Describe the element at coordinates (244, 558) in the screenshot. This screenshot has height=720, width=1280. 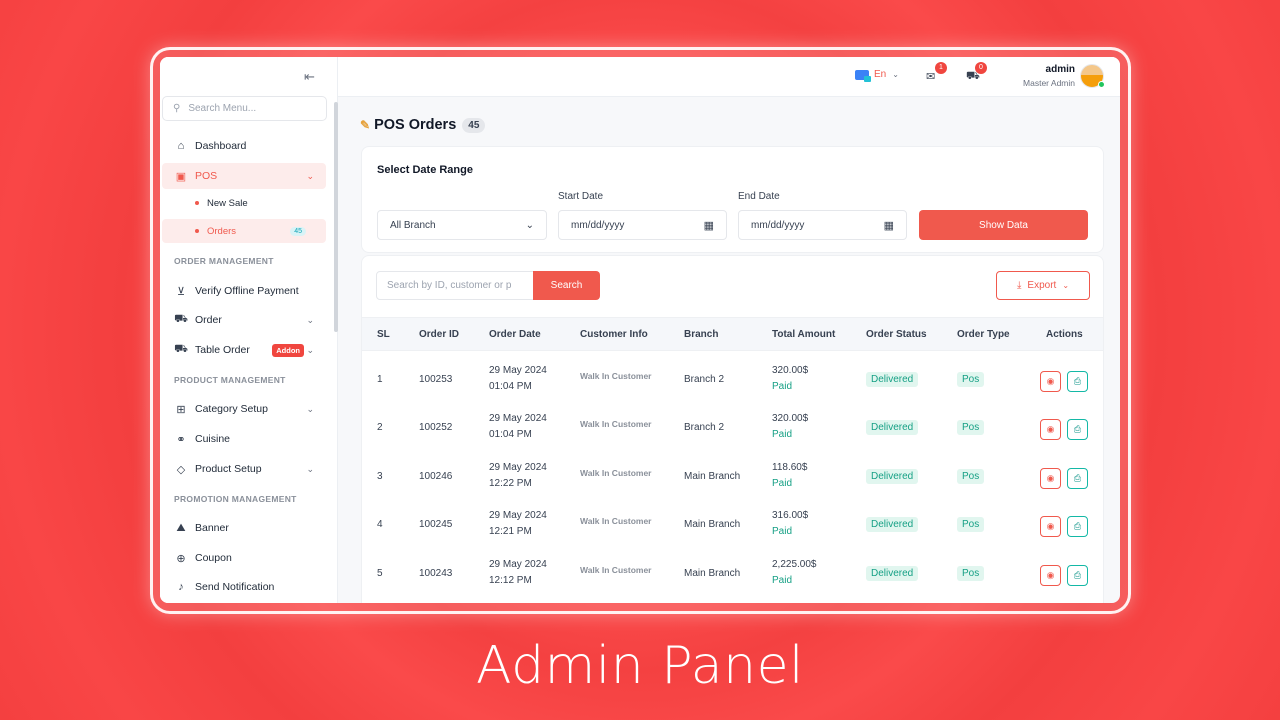
I see `sidebar-item-coupon: ⊕ Coupon` at that location.